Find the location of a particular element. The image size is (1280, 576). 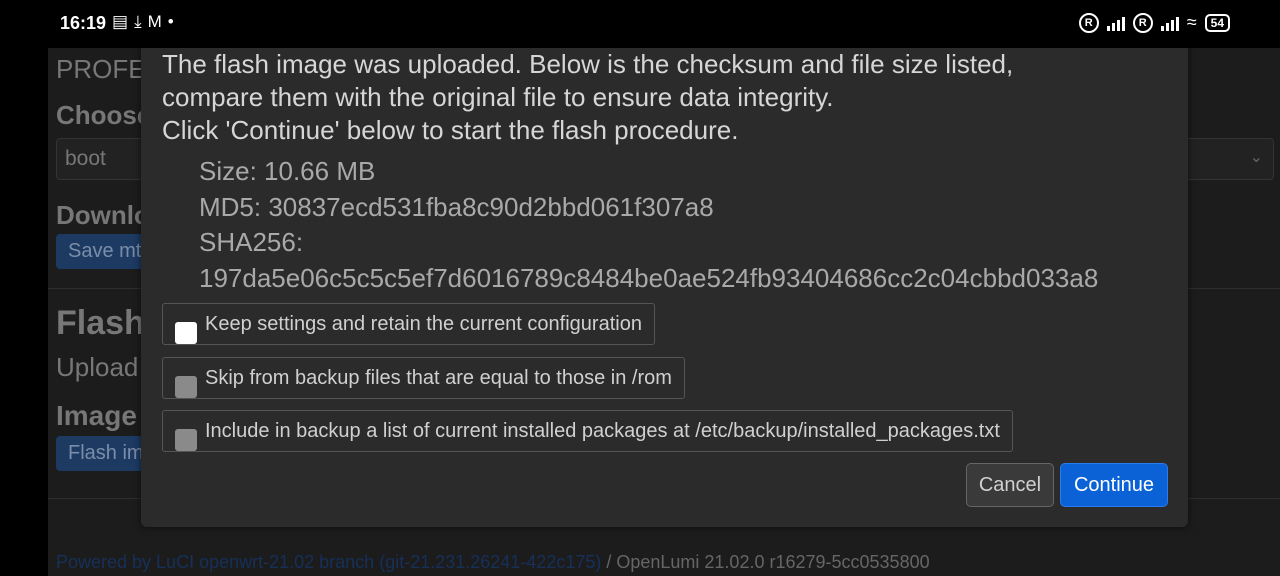

select-value: boot is located at coordinates (85, 158).